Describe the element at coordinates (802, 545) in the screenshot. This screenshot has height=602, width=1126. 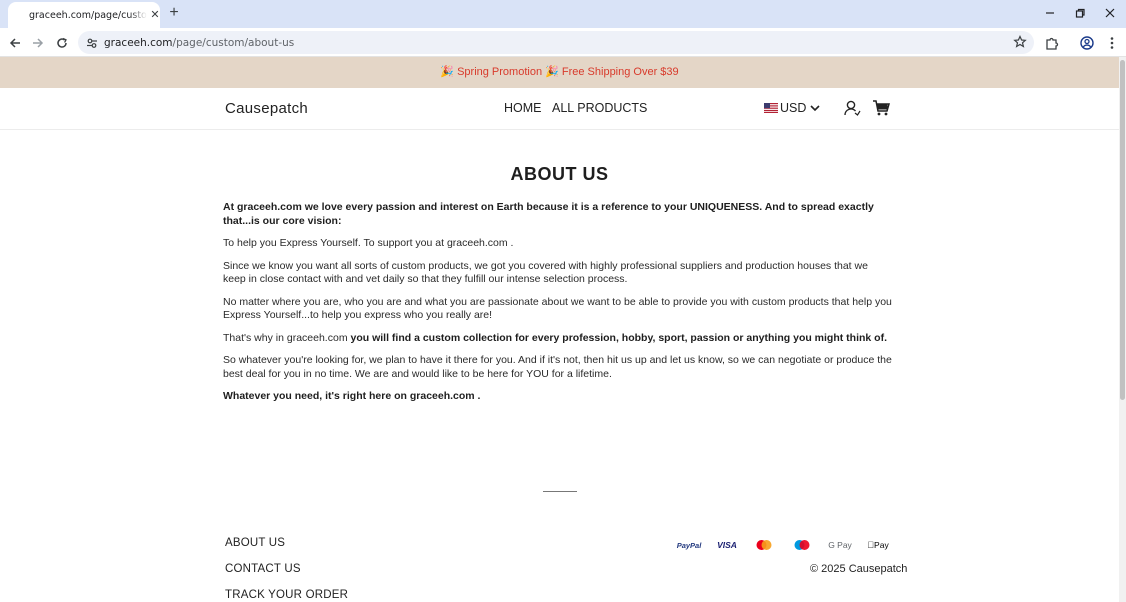
I see `maestro-icon` at that location.